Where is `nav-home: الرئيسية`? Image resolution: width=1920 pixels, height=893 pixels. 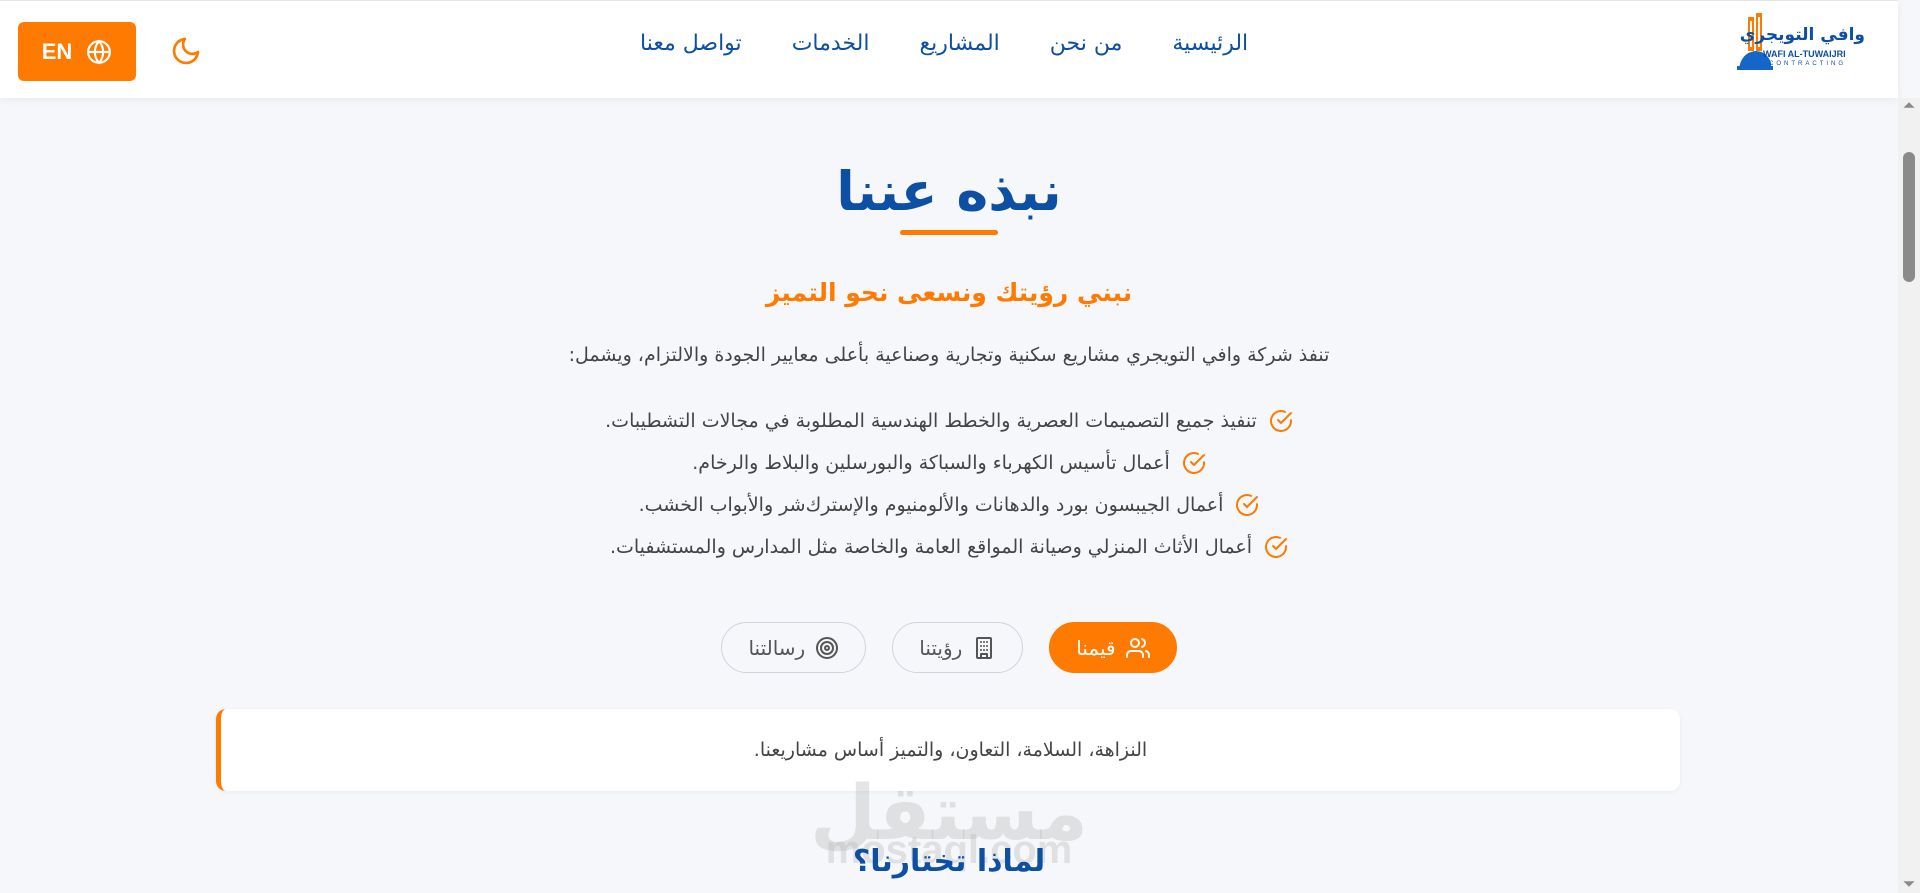
nav-home: الرئيسية is located at coordinates (1210, 51).